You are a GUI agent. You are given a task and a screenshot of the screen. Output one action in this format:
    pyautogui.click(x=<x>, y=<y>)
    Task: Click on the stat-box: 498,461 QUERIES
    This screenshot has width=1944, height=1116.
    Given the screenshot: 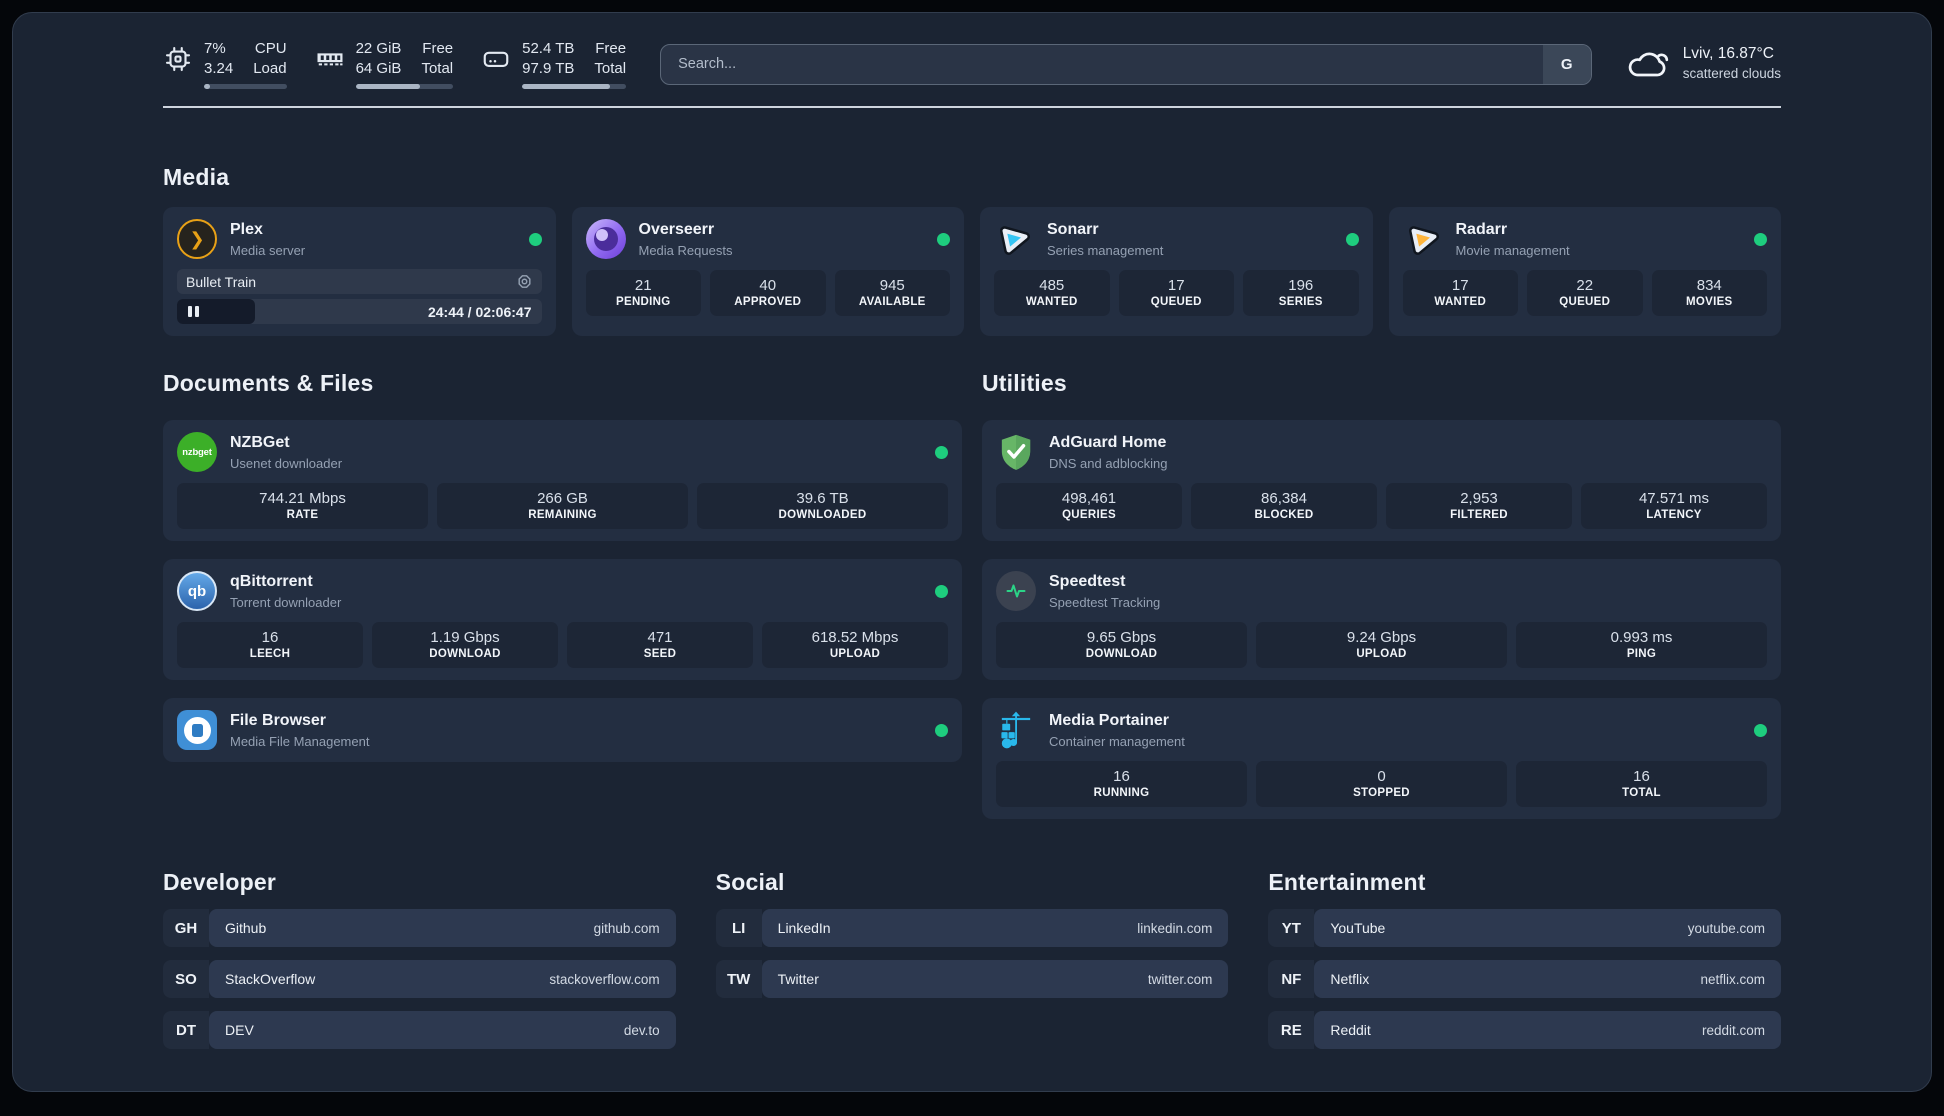 What is the action you would take?
    pyautogui.click(x=1089, y=506)
    